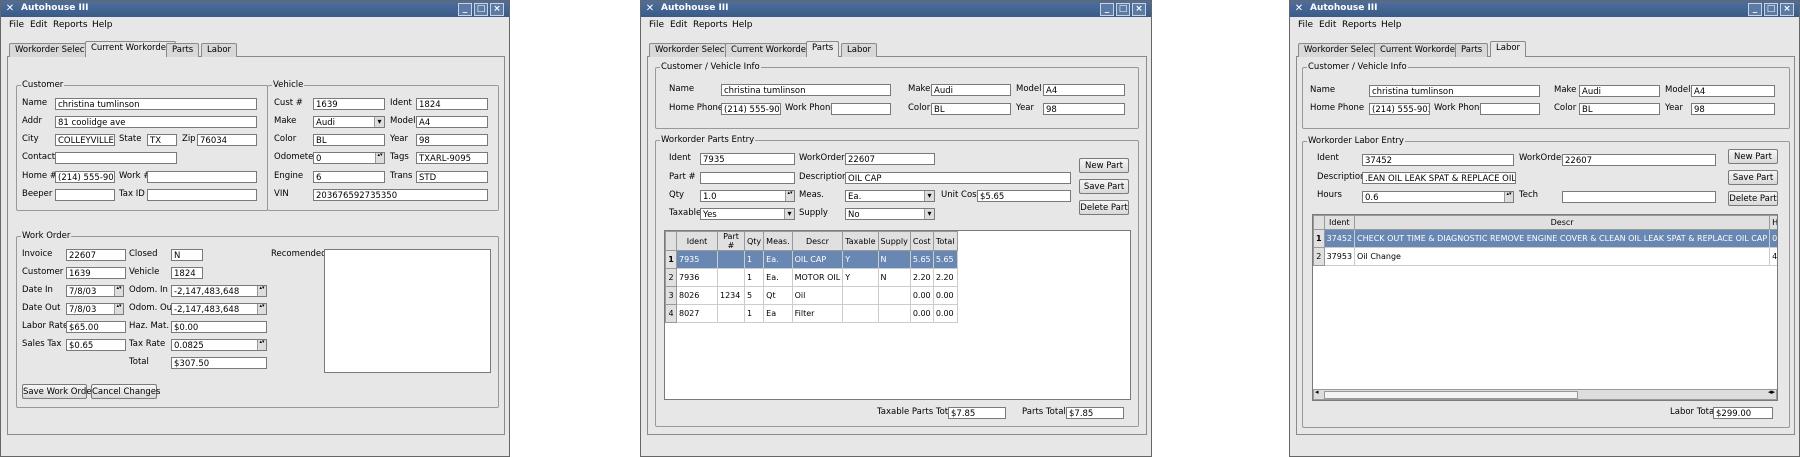 This screenshot has height=457, width=1800. What do you see at coordinates (1545, 256) in the screenshot?
I see `table-row: 2 37953 Oil Change 4` at bounding box center [1545, 256].